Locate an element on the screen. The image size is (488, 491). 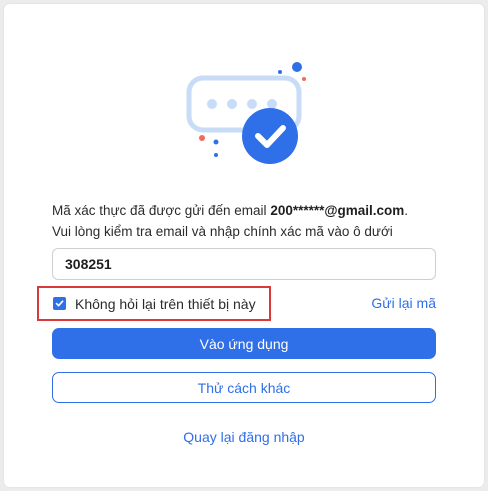
message-prefix: Mã xác thực đã được gửi đến email is located at coordinates (161, 210).